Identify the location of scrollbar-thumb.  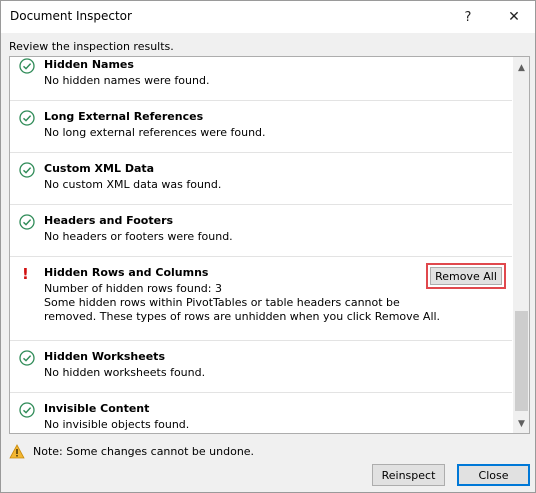
(521, 361).